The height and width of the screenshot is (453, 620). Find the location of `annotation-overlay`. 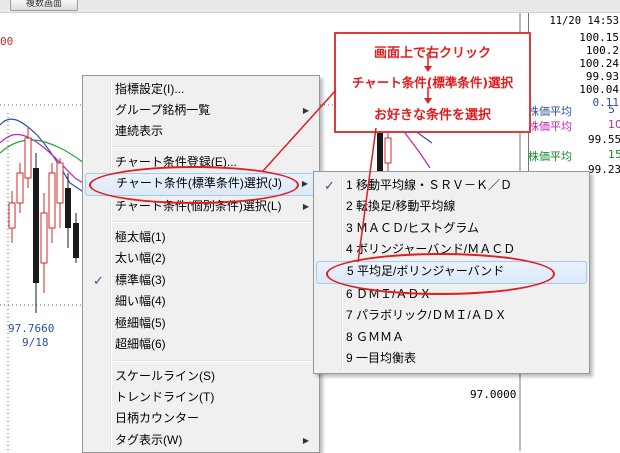

annotation-overlay is located at coordinates (346, 159).